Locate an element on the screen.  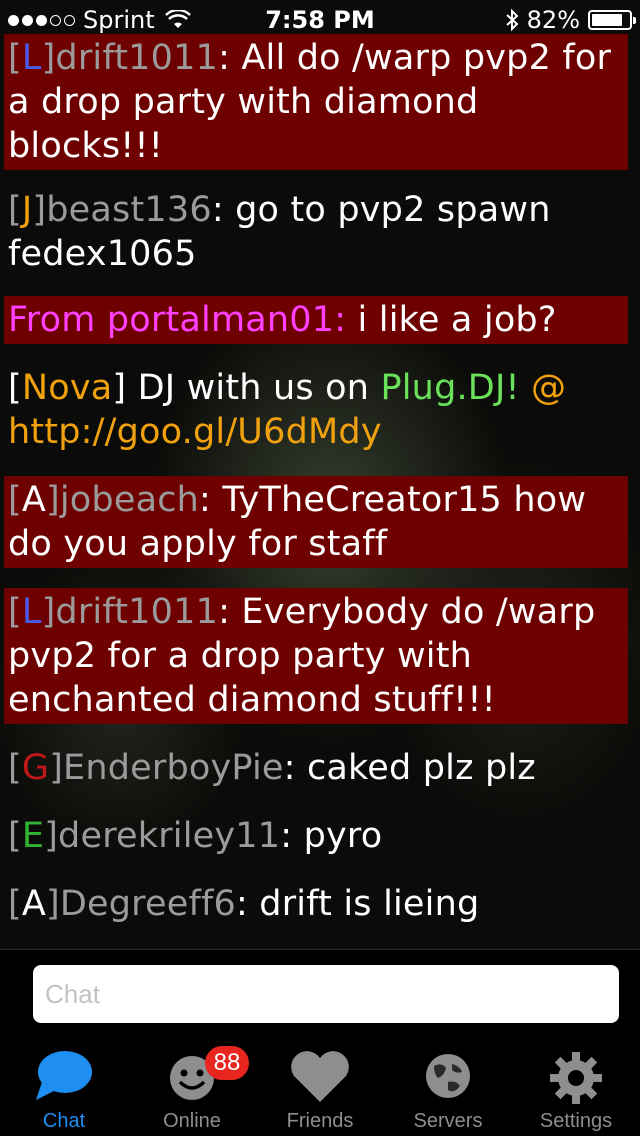
chat-message: [A]Degreeff6: drift is lieing is located at coordinates (244, 904).